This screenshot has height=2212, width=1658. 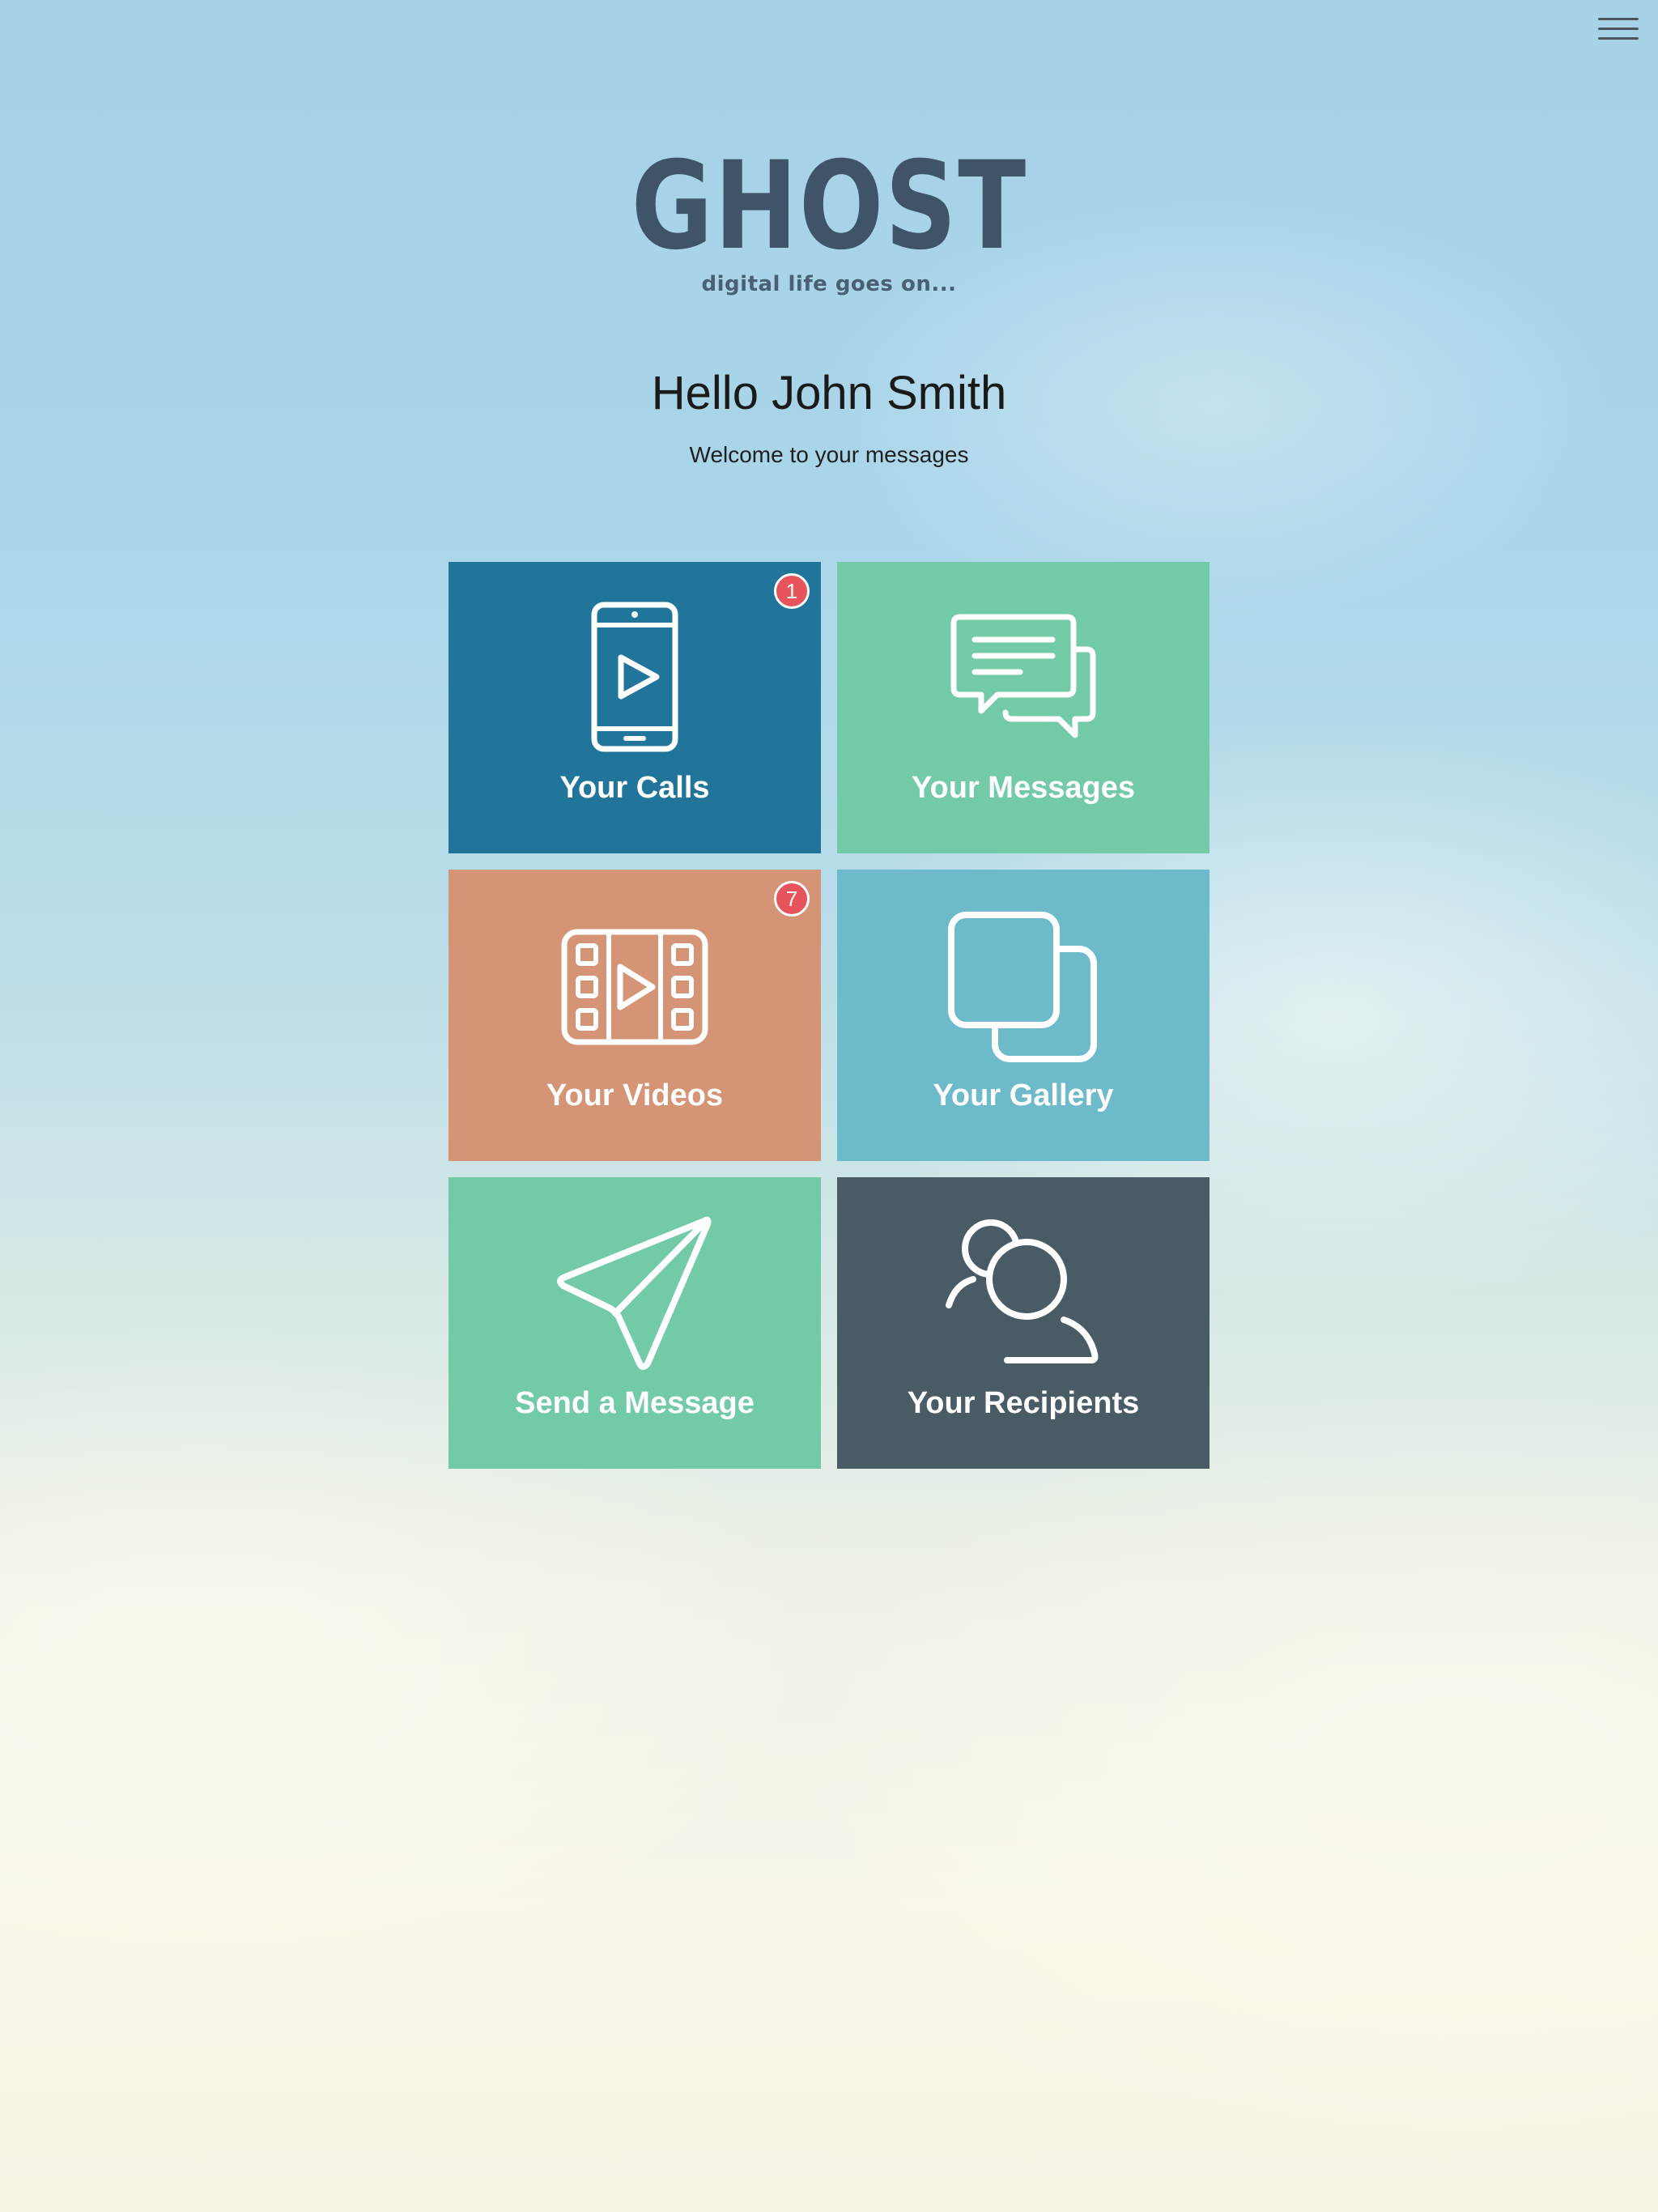 What do you see at coordinates (829, 393) in the screenshot?
I see `page-title: Hello John Smith` at bounding box center [829, 393].